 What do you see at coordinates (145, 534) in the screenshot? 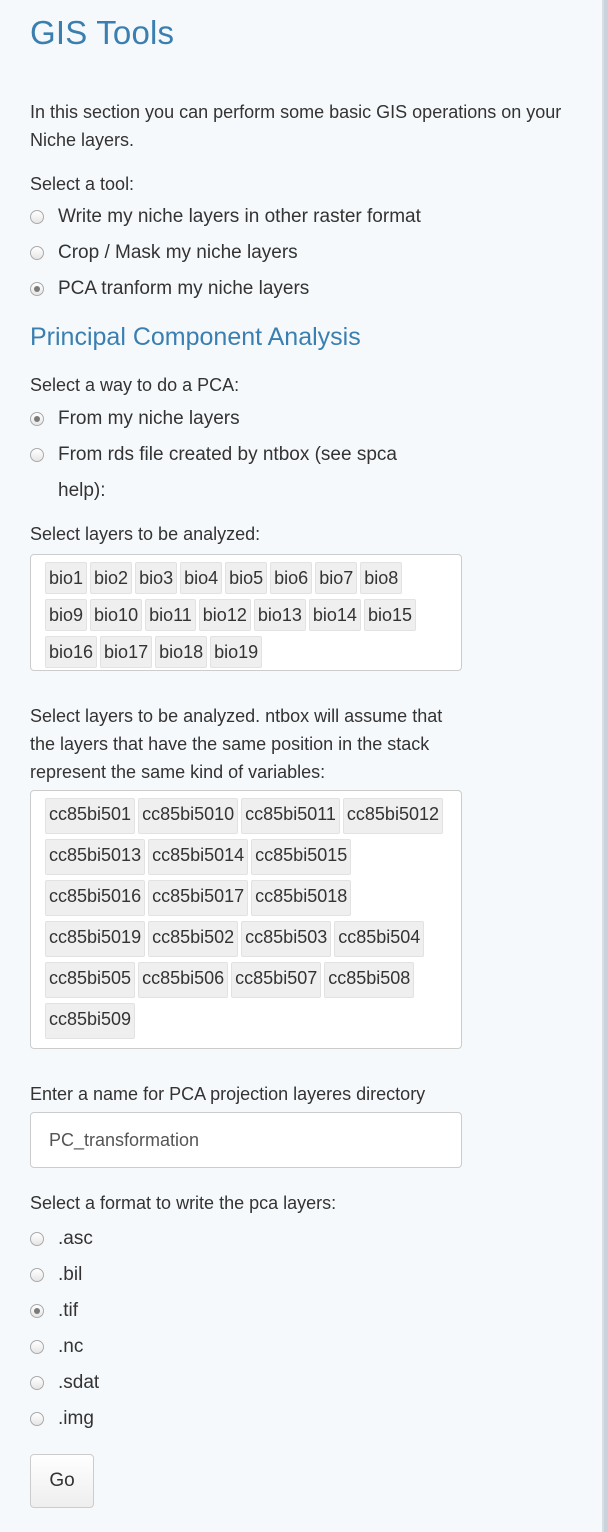
I see `layers-prompt: Select layers to be analyzed:` at bounding box center [145, 534].